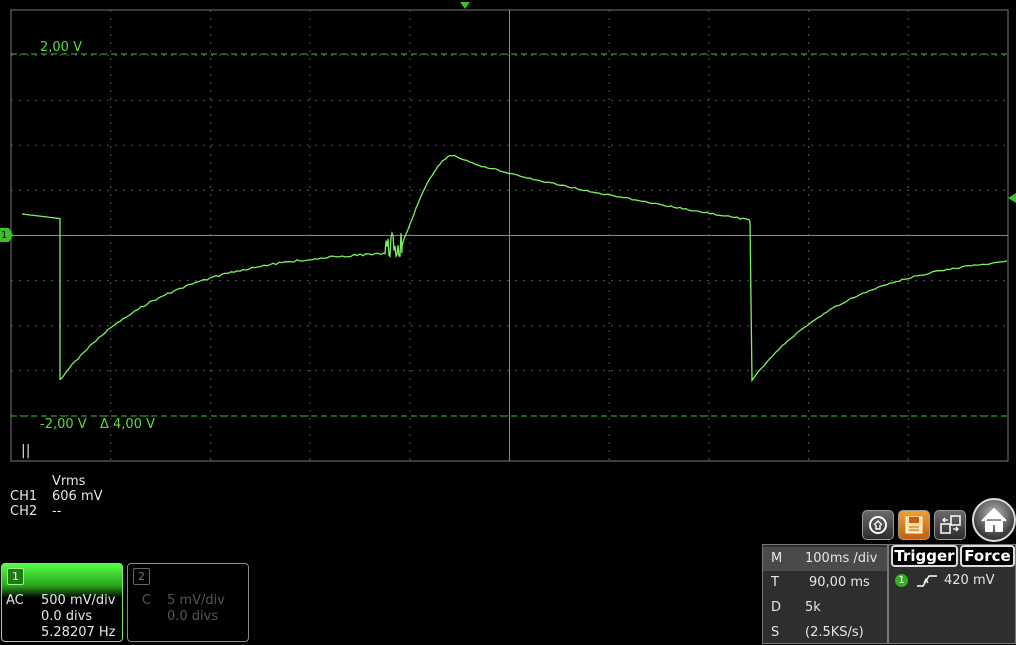 This screenshot has width=1016, height=645. What do you see at coordinates (924, 556) in the screenshot?
I see `trigger-button: Trigger` at bounding box center [924, 556].